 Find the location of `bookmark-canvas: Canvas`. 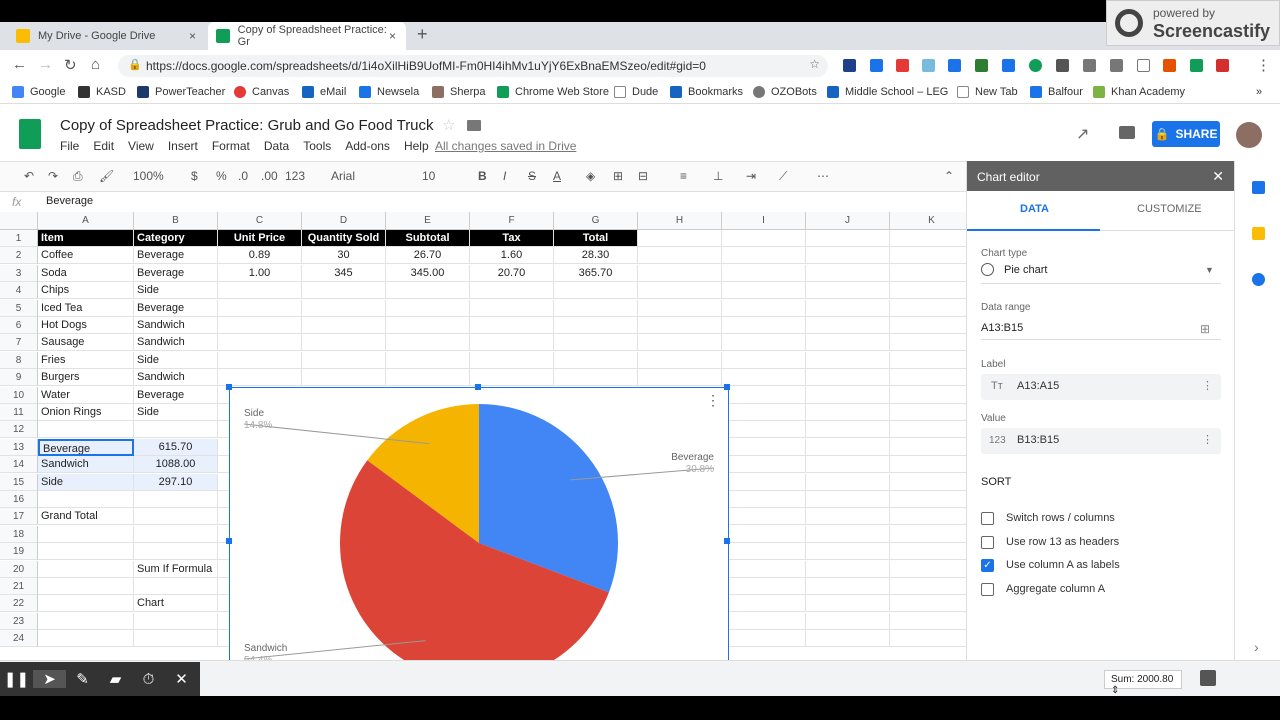

bookmark-canvas: Canvas is located at coordinates (261, 92).